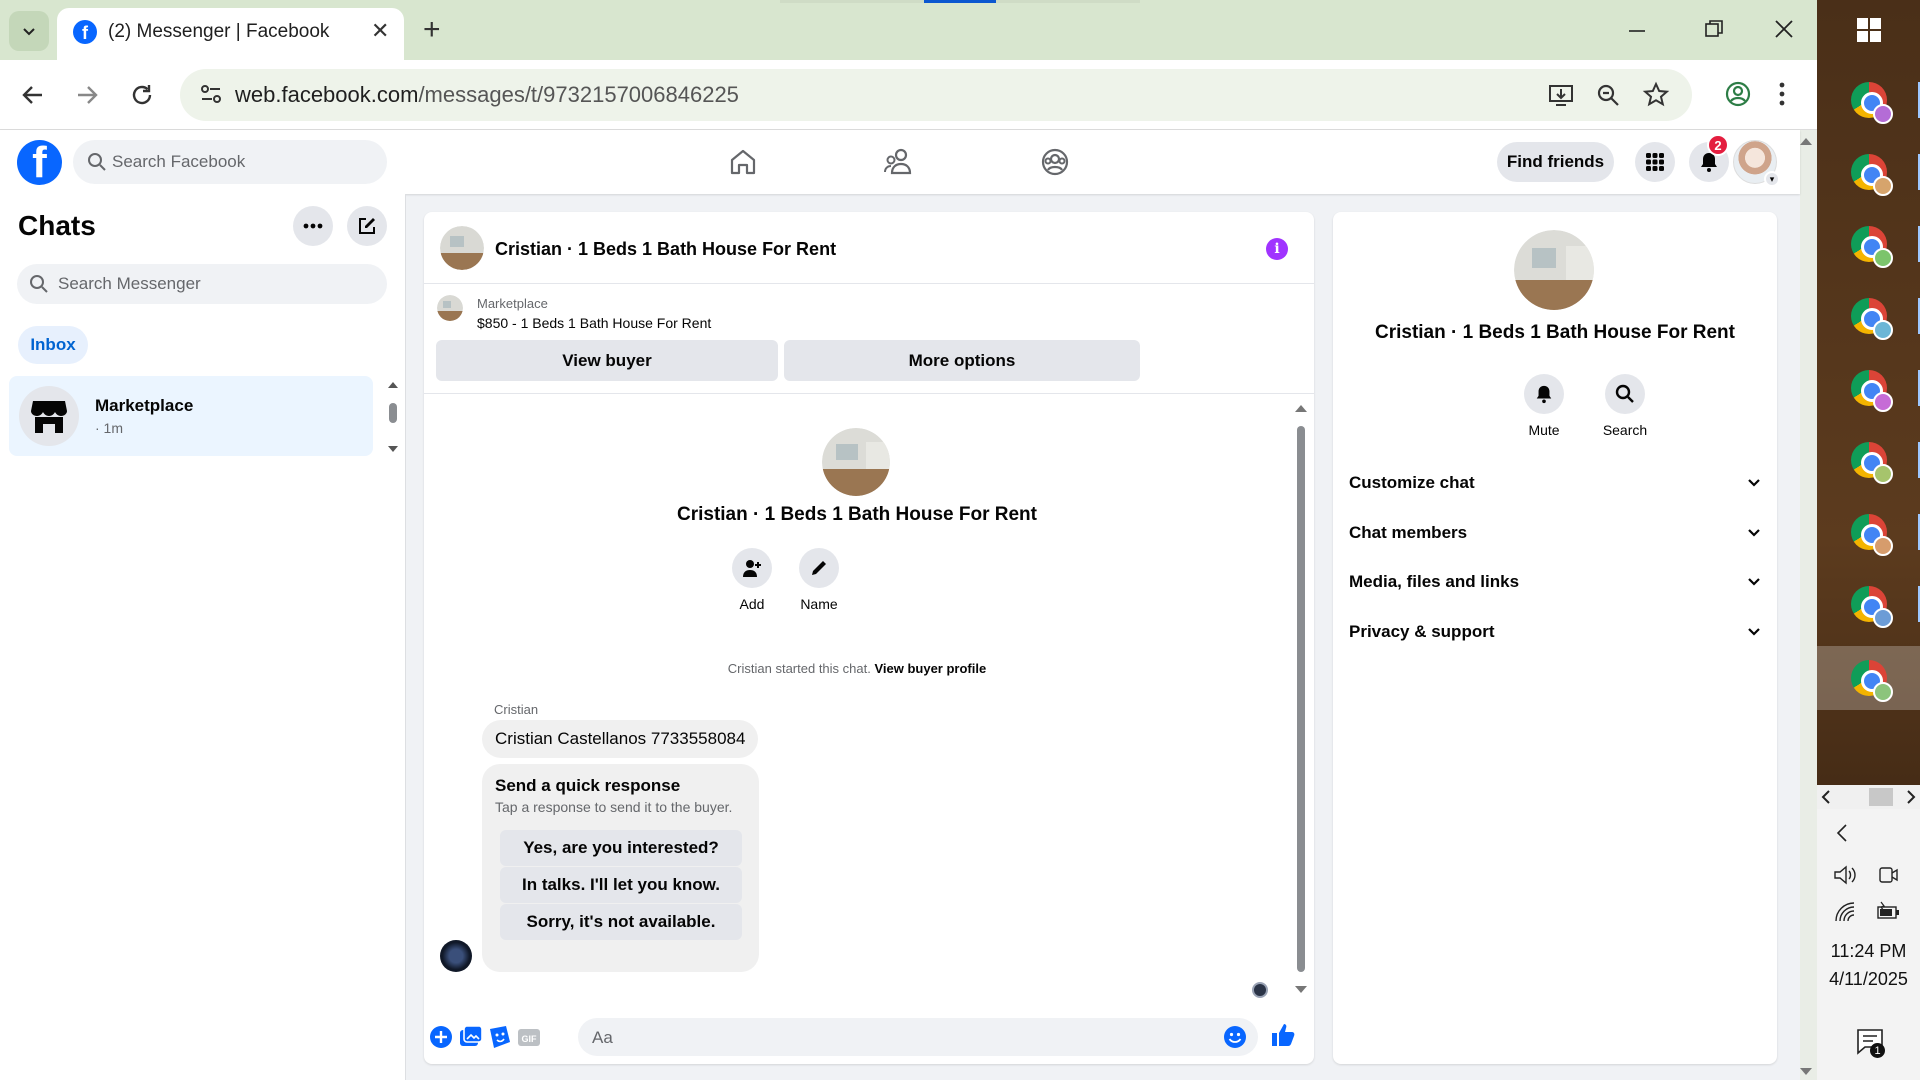 The image size is (1920, 1080). Describe the element at coordinates (529, 1037) in the screenshot. I see `gif-icon: GIF` at that location.